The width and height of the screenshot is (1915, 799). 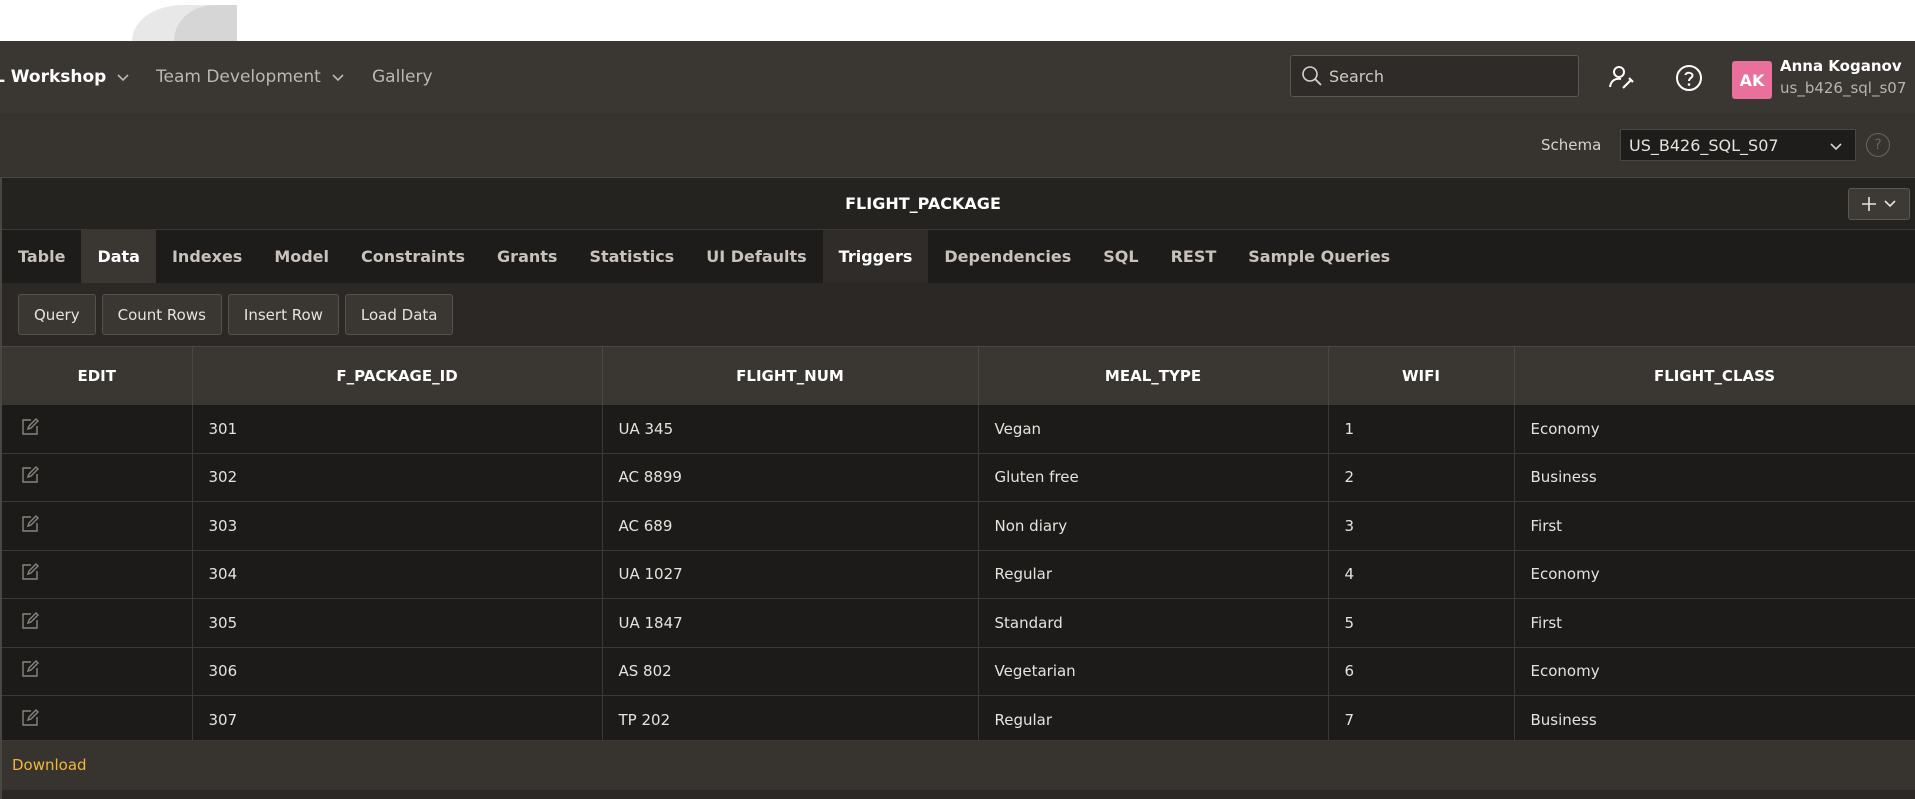 I want to click on cell-wifi: 3, so click(x=1421, y=526).